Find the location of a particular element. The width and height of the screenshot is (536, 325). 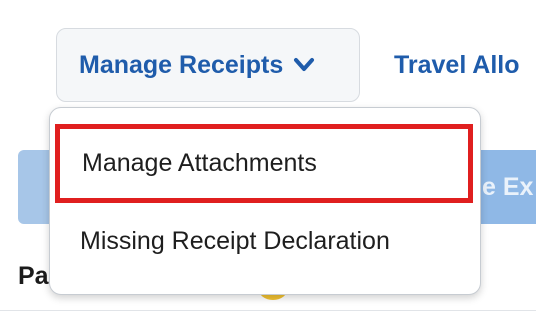

travel-allowance-button: Travel Allo is located at coordinates (465, 65).